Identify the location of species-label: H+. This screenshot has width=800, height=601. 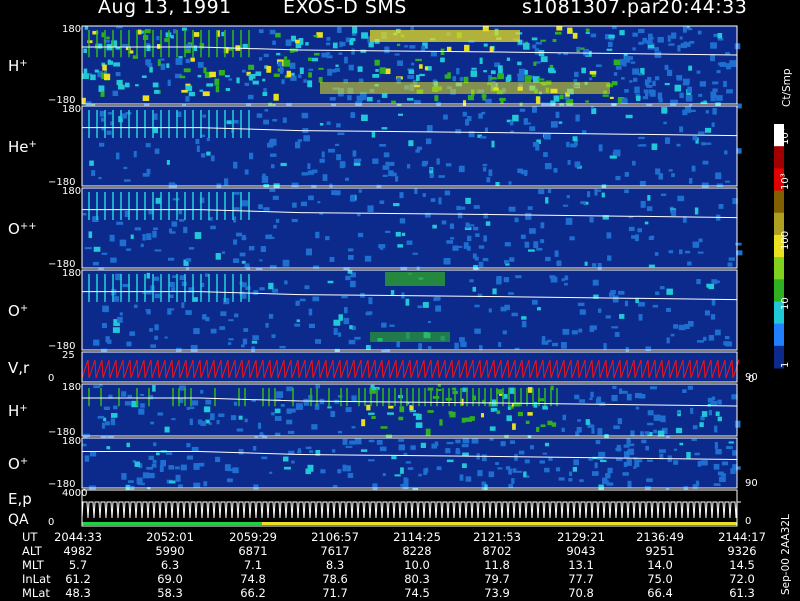
(18, 411).